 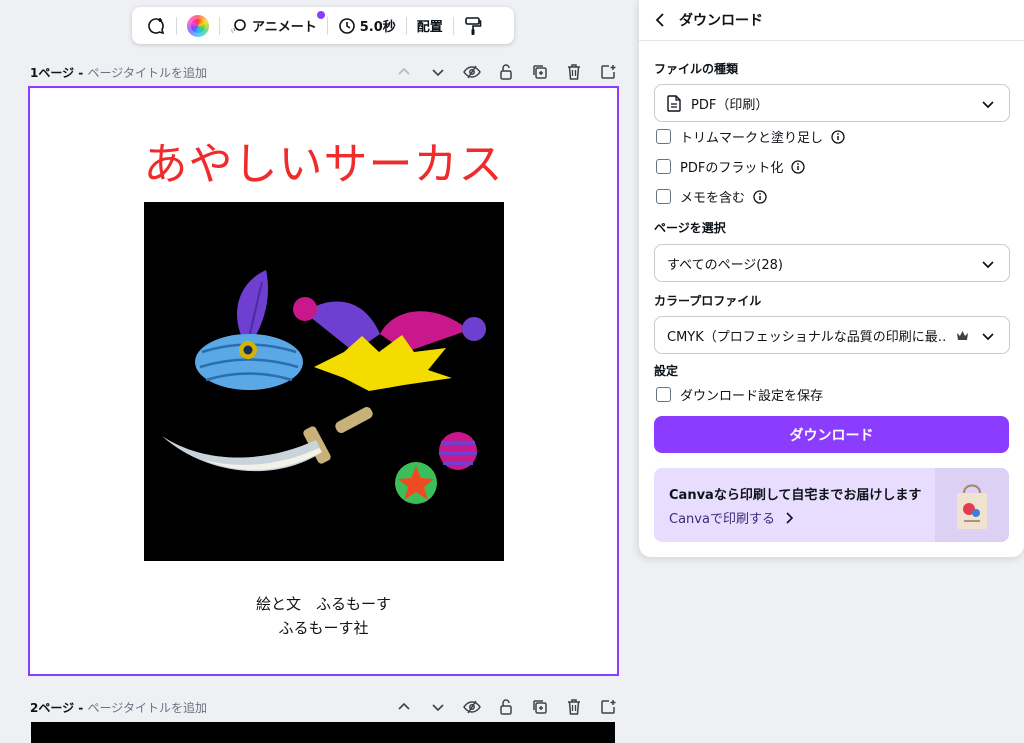 I want to click on settings-label: 設定, so click(x=666, y=371).